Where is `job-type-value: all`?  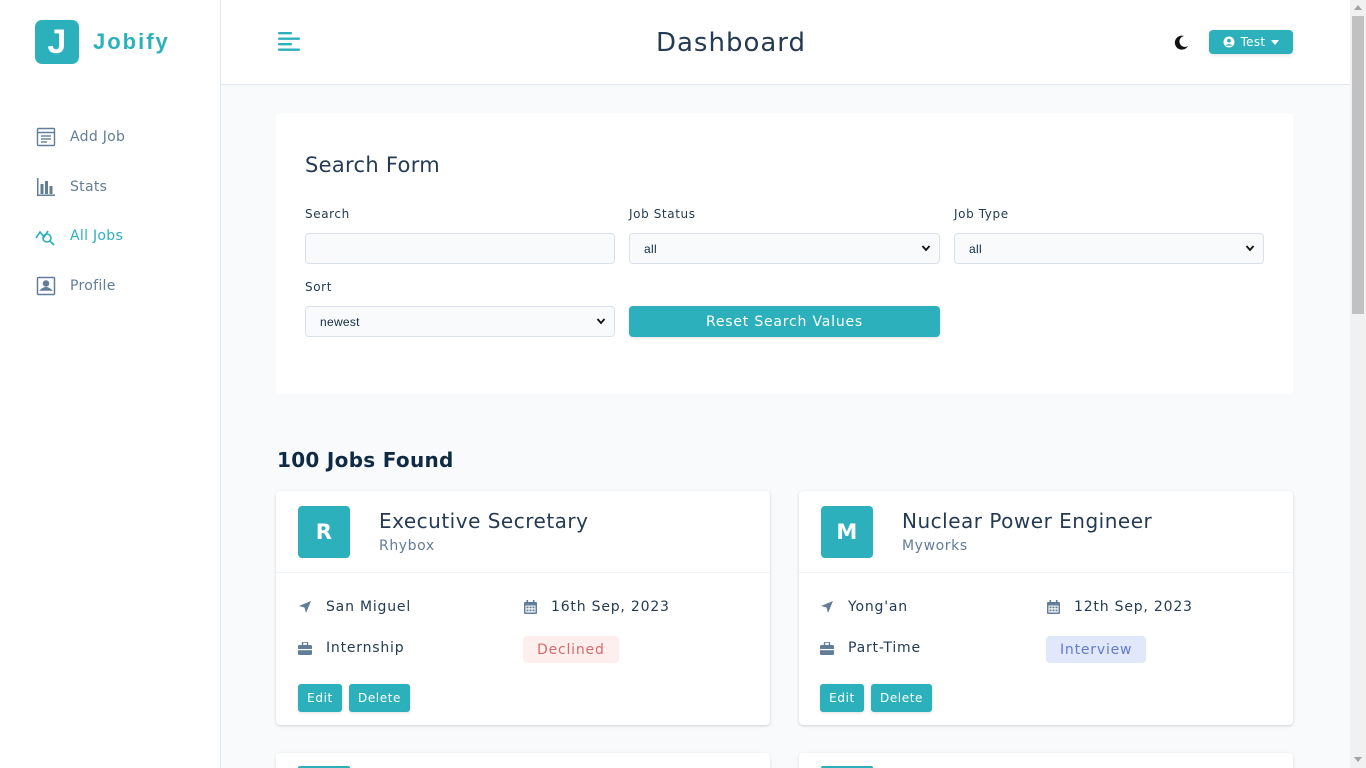
job-type-value: all is located at coordinates (975, 248).